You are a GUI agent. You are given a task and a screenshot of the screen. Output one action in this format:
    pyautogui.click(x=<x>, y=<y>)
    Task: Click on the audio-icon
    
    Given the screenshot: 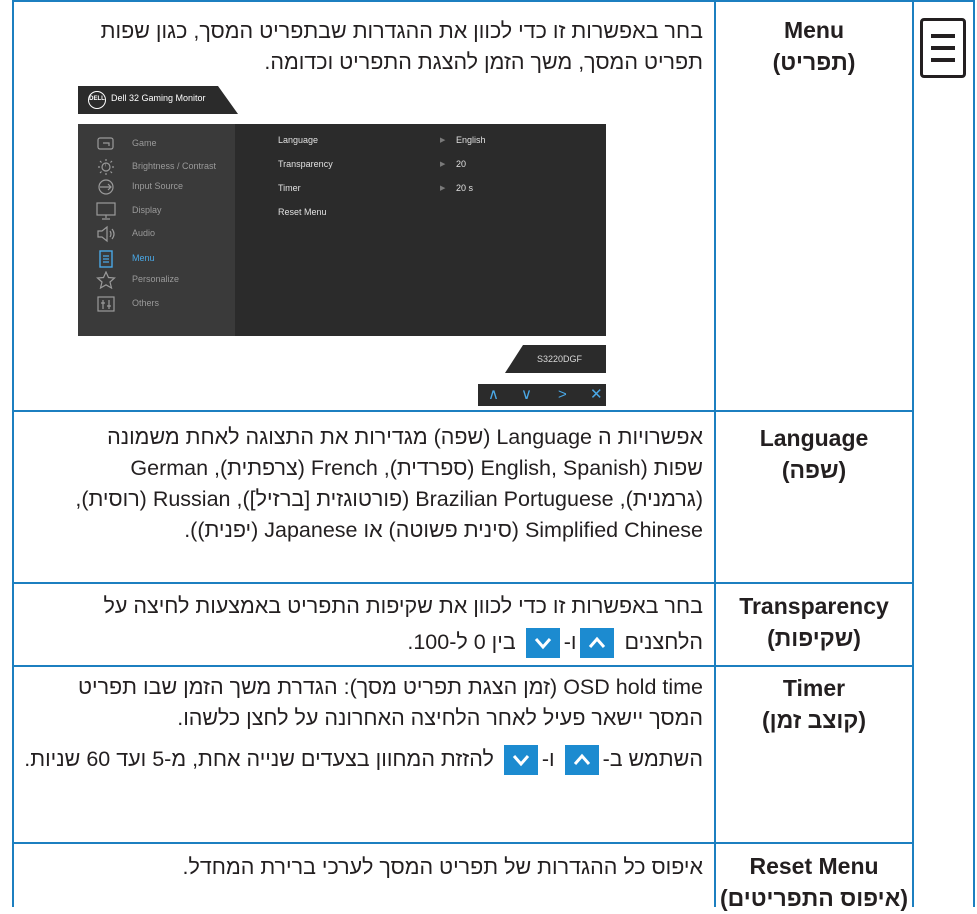 What is the action you would take?
    pyautogui.click(x=106, y=234)
    